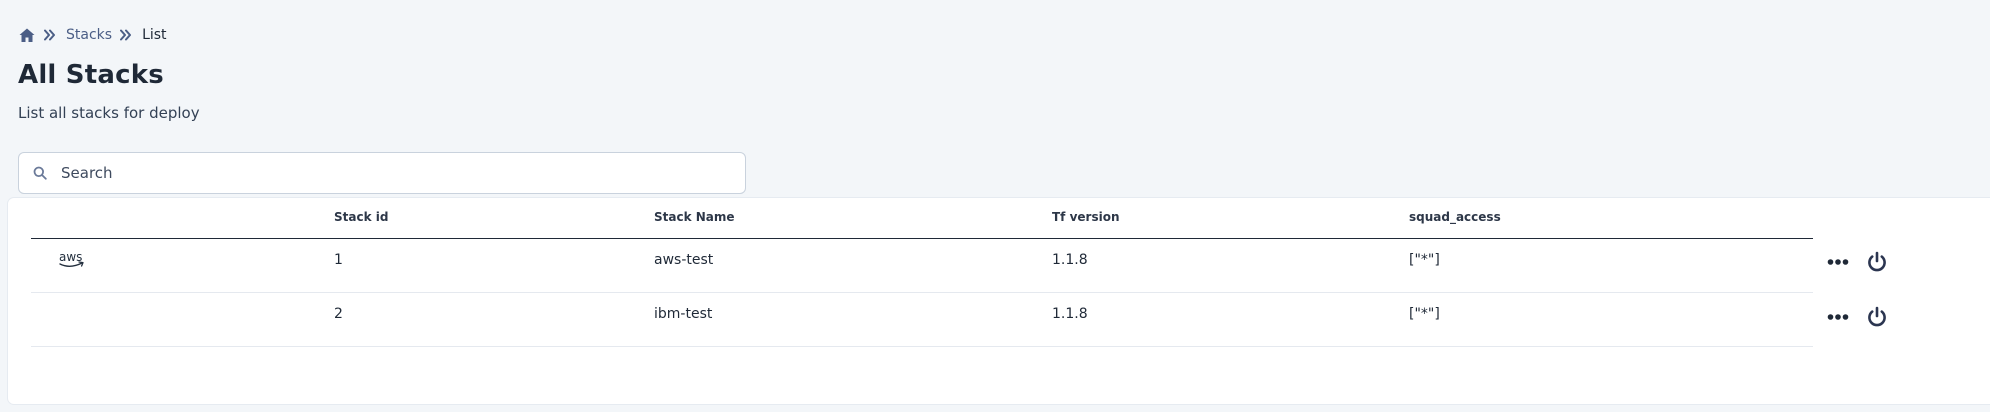 The width and height of the screenshot is (1990, 412). I want to click on breadcrumb: Stacks List, so click(92, 35).